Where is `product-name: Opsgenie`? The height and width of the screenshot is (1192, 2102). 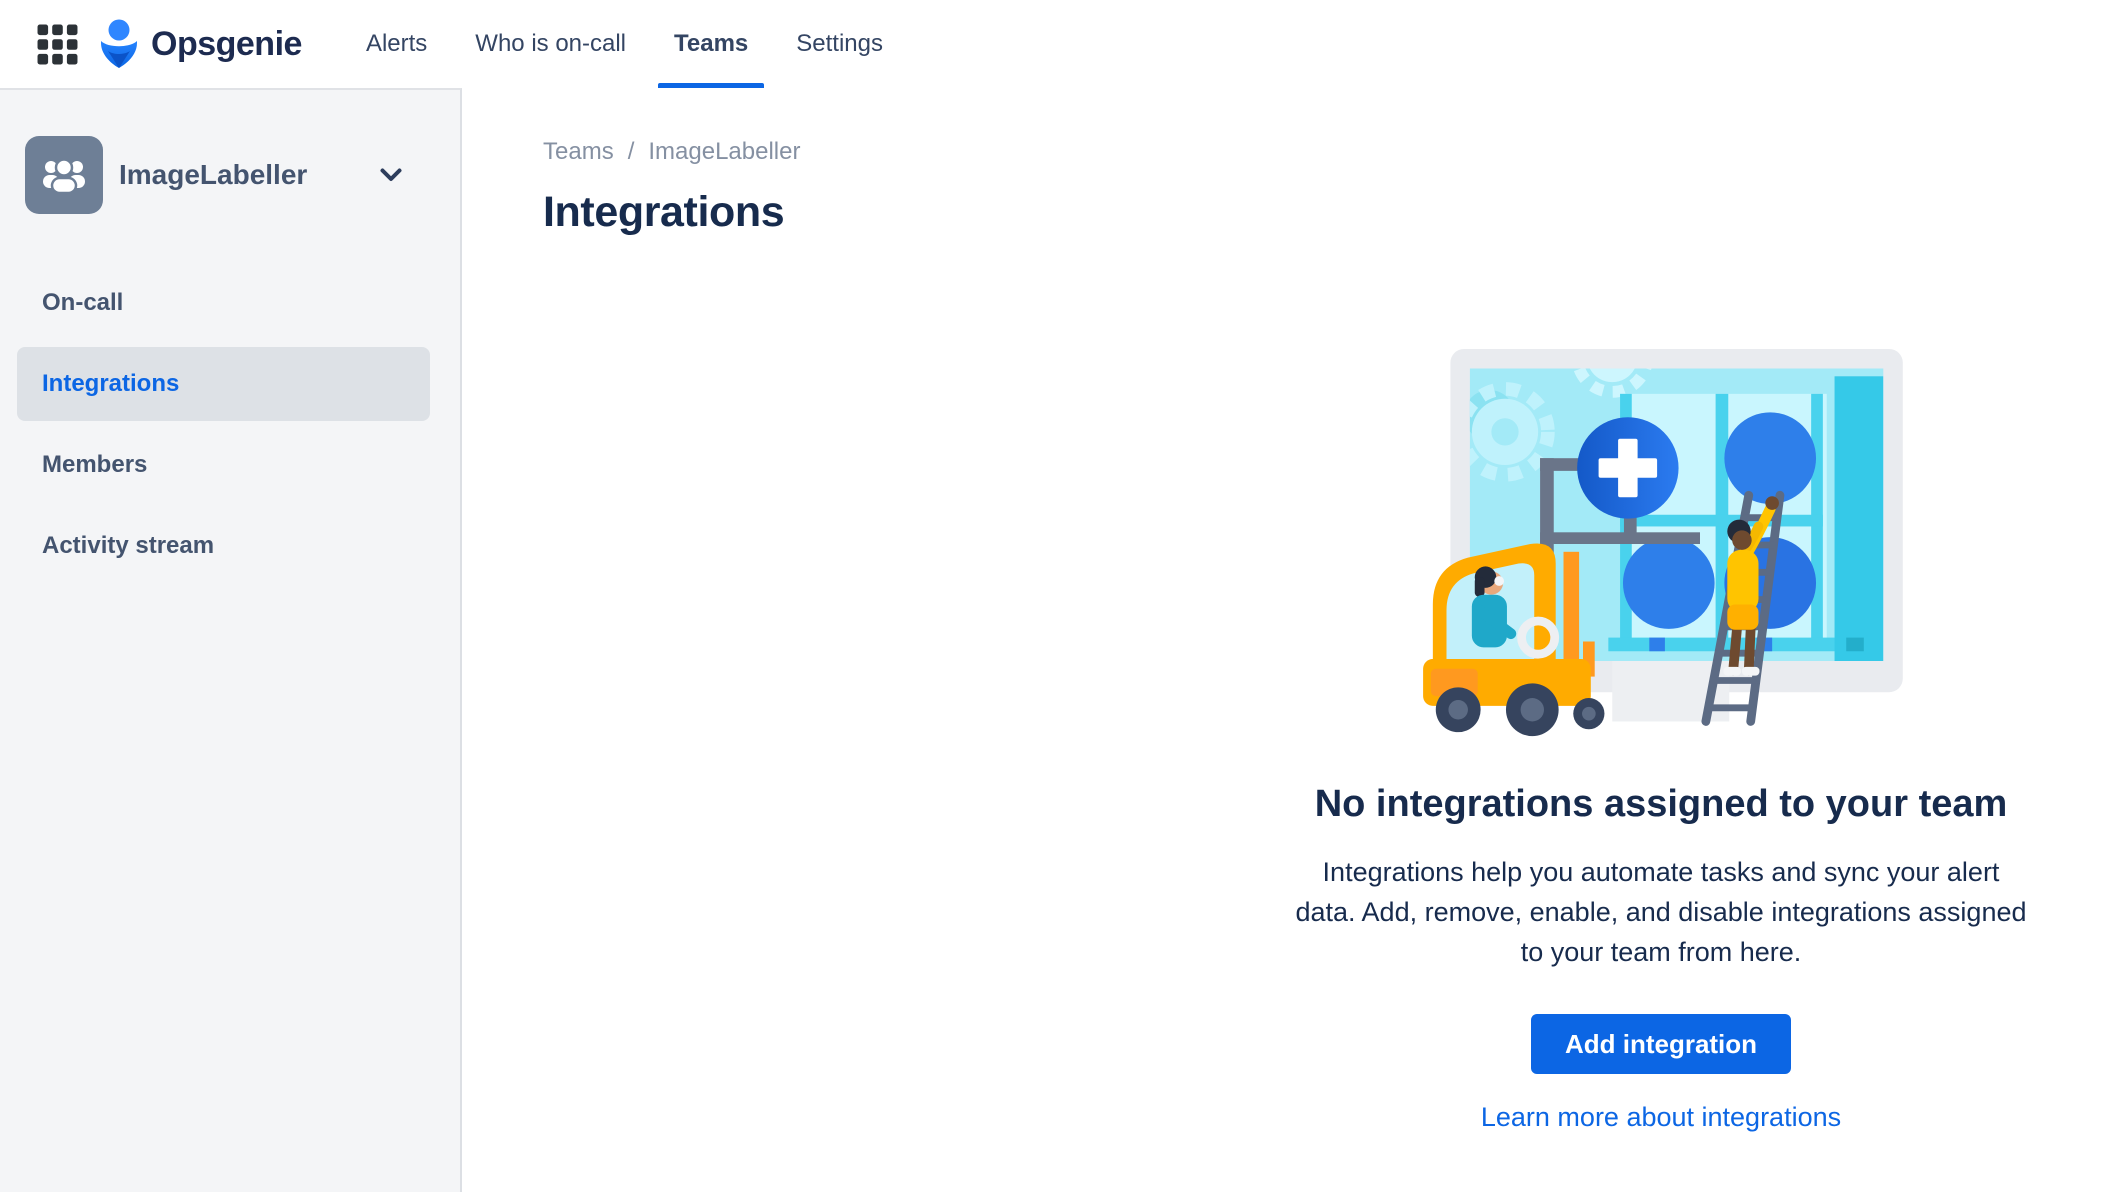
product-name: Opsgenie is located at coordinates (226, 43).